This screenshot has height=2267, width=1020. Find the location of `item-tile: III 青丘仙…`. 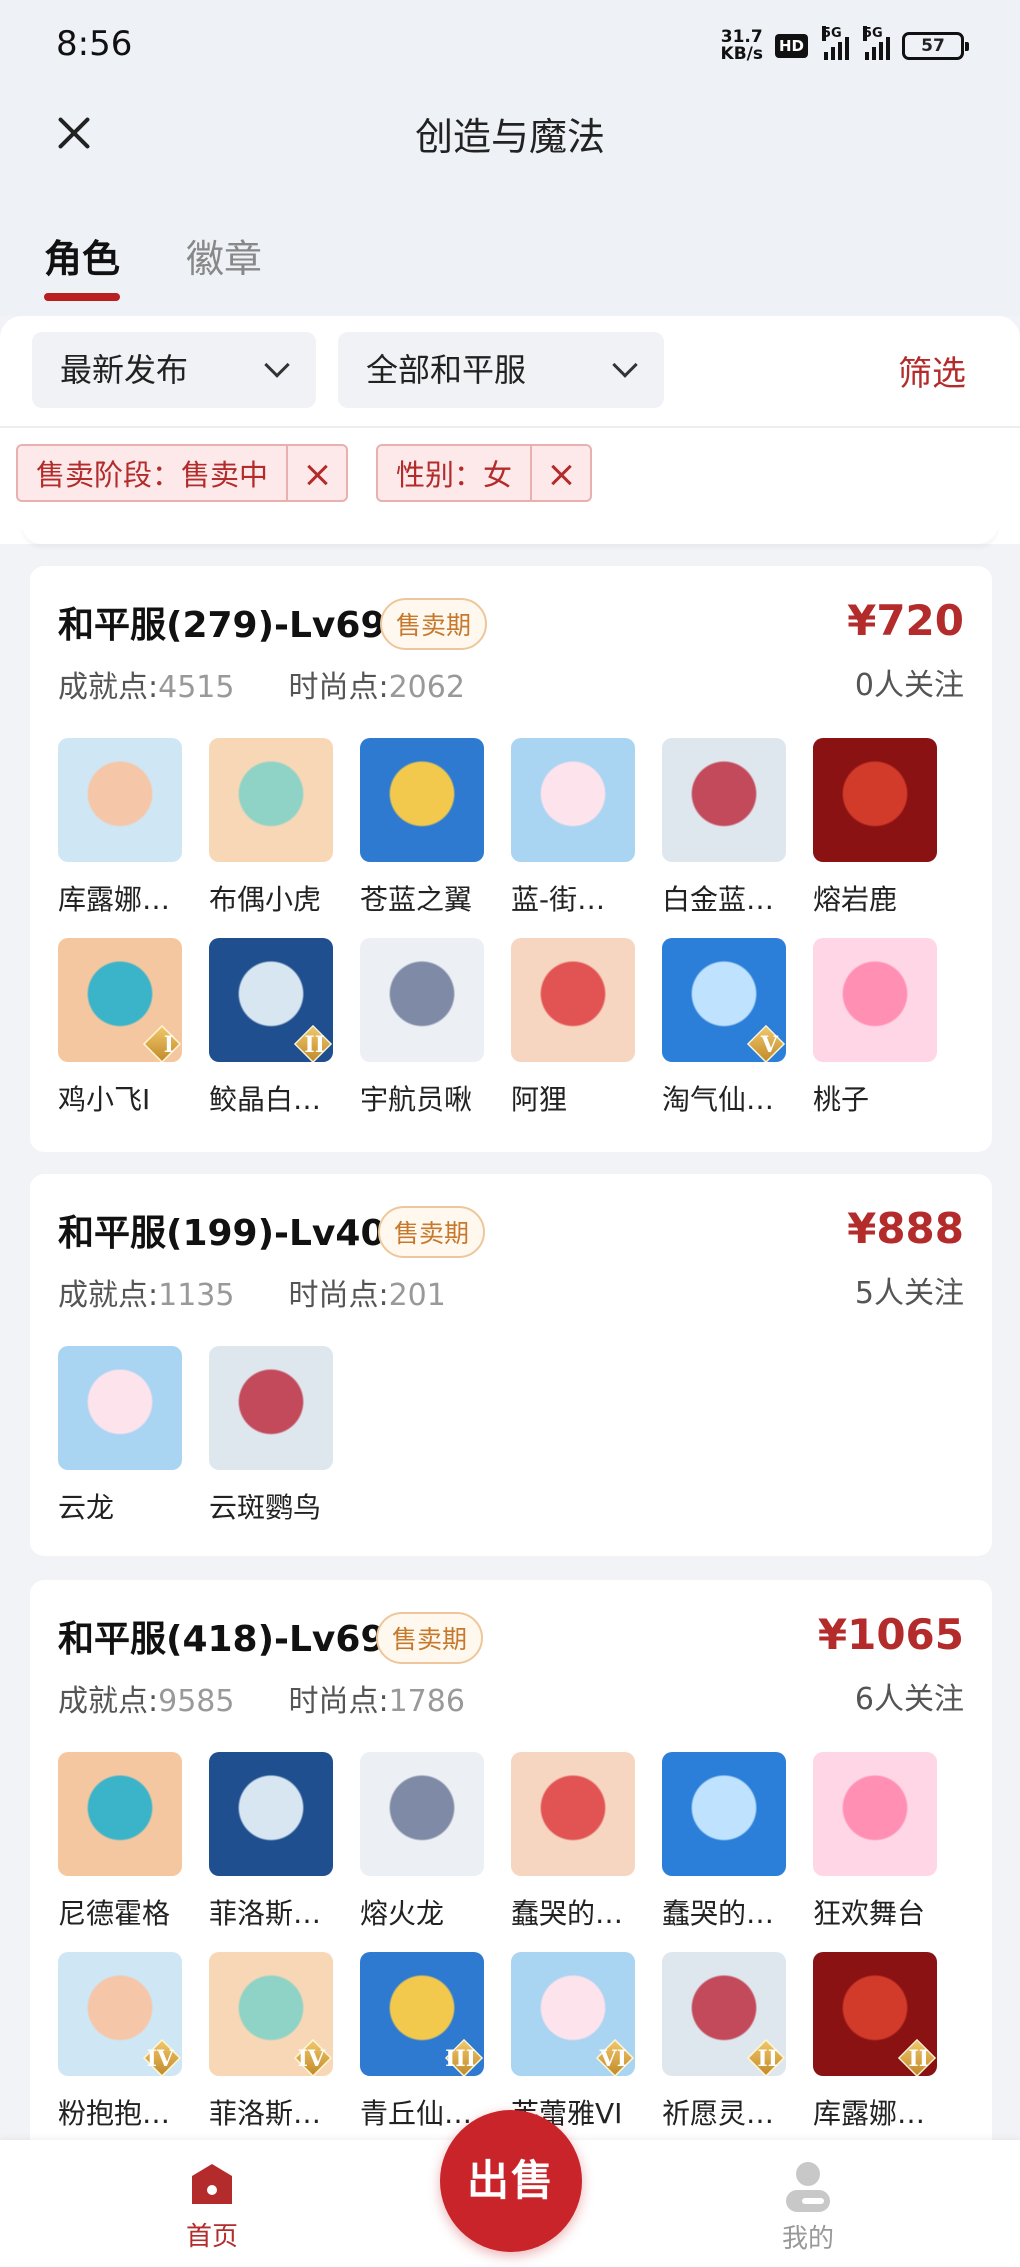

item-tile: III 青丘仙… is located at coordinates (430, 2047).